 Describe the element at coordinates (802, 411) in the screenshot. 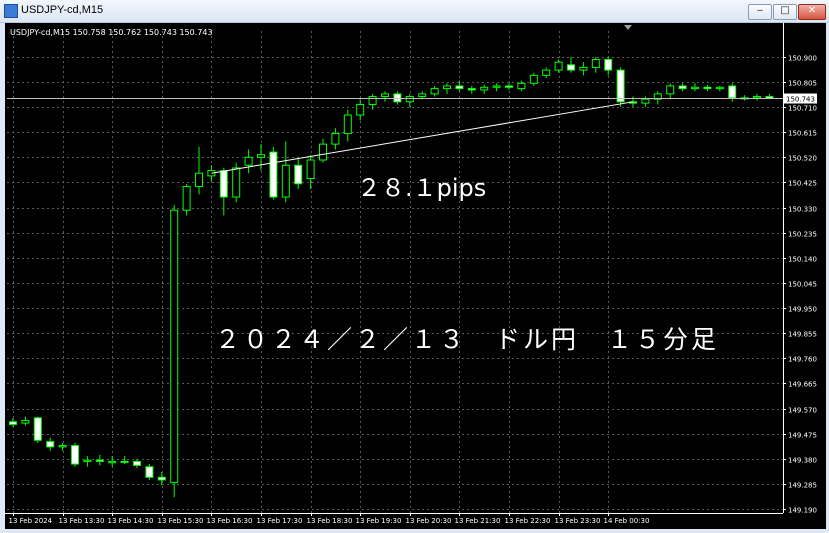

I see `price-tick-label: 149.570` at that location.